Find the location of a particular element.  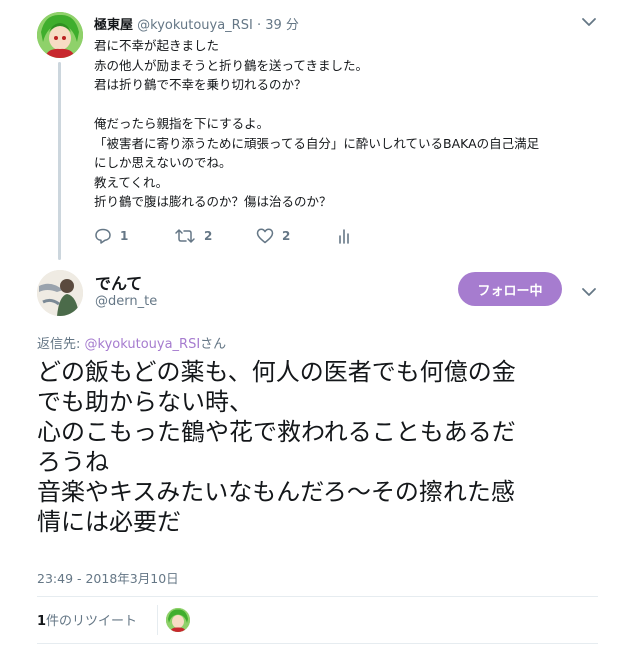

tweet-text-line: 赤の他人が励まそうと折り鶴を送ってきました。 is located at coordinates (231, 65).